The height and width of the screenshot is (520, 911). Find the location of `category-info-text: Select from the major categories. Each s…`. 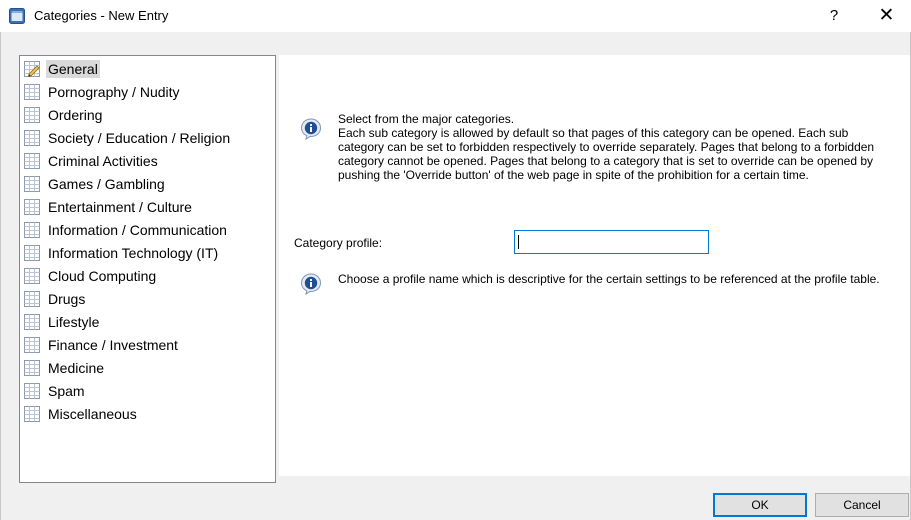

category-info-text: Select from the major categories. Each s… is located at coordinates (609, 147).